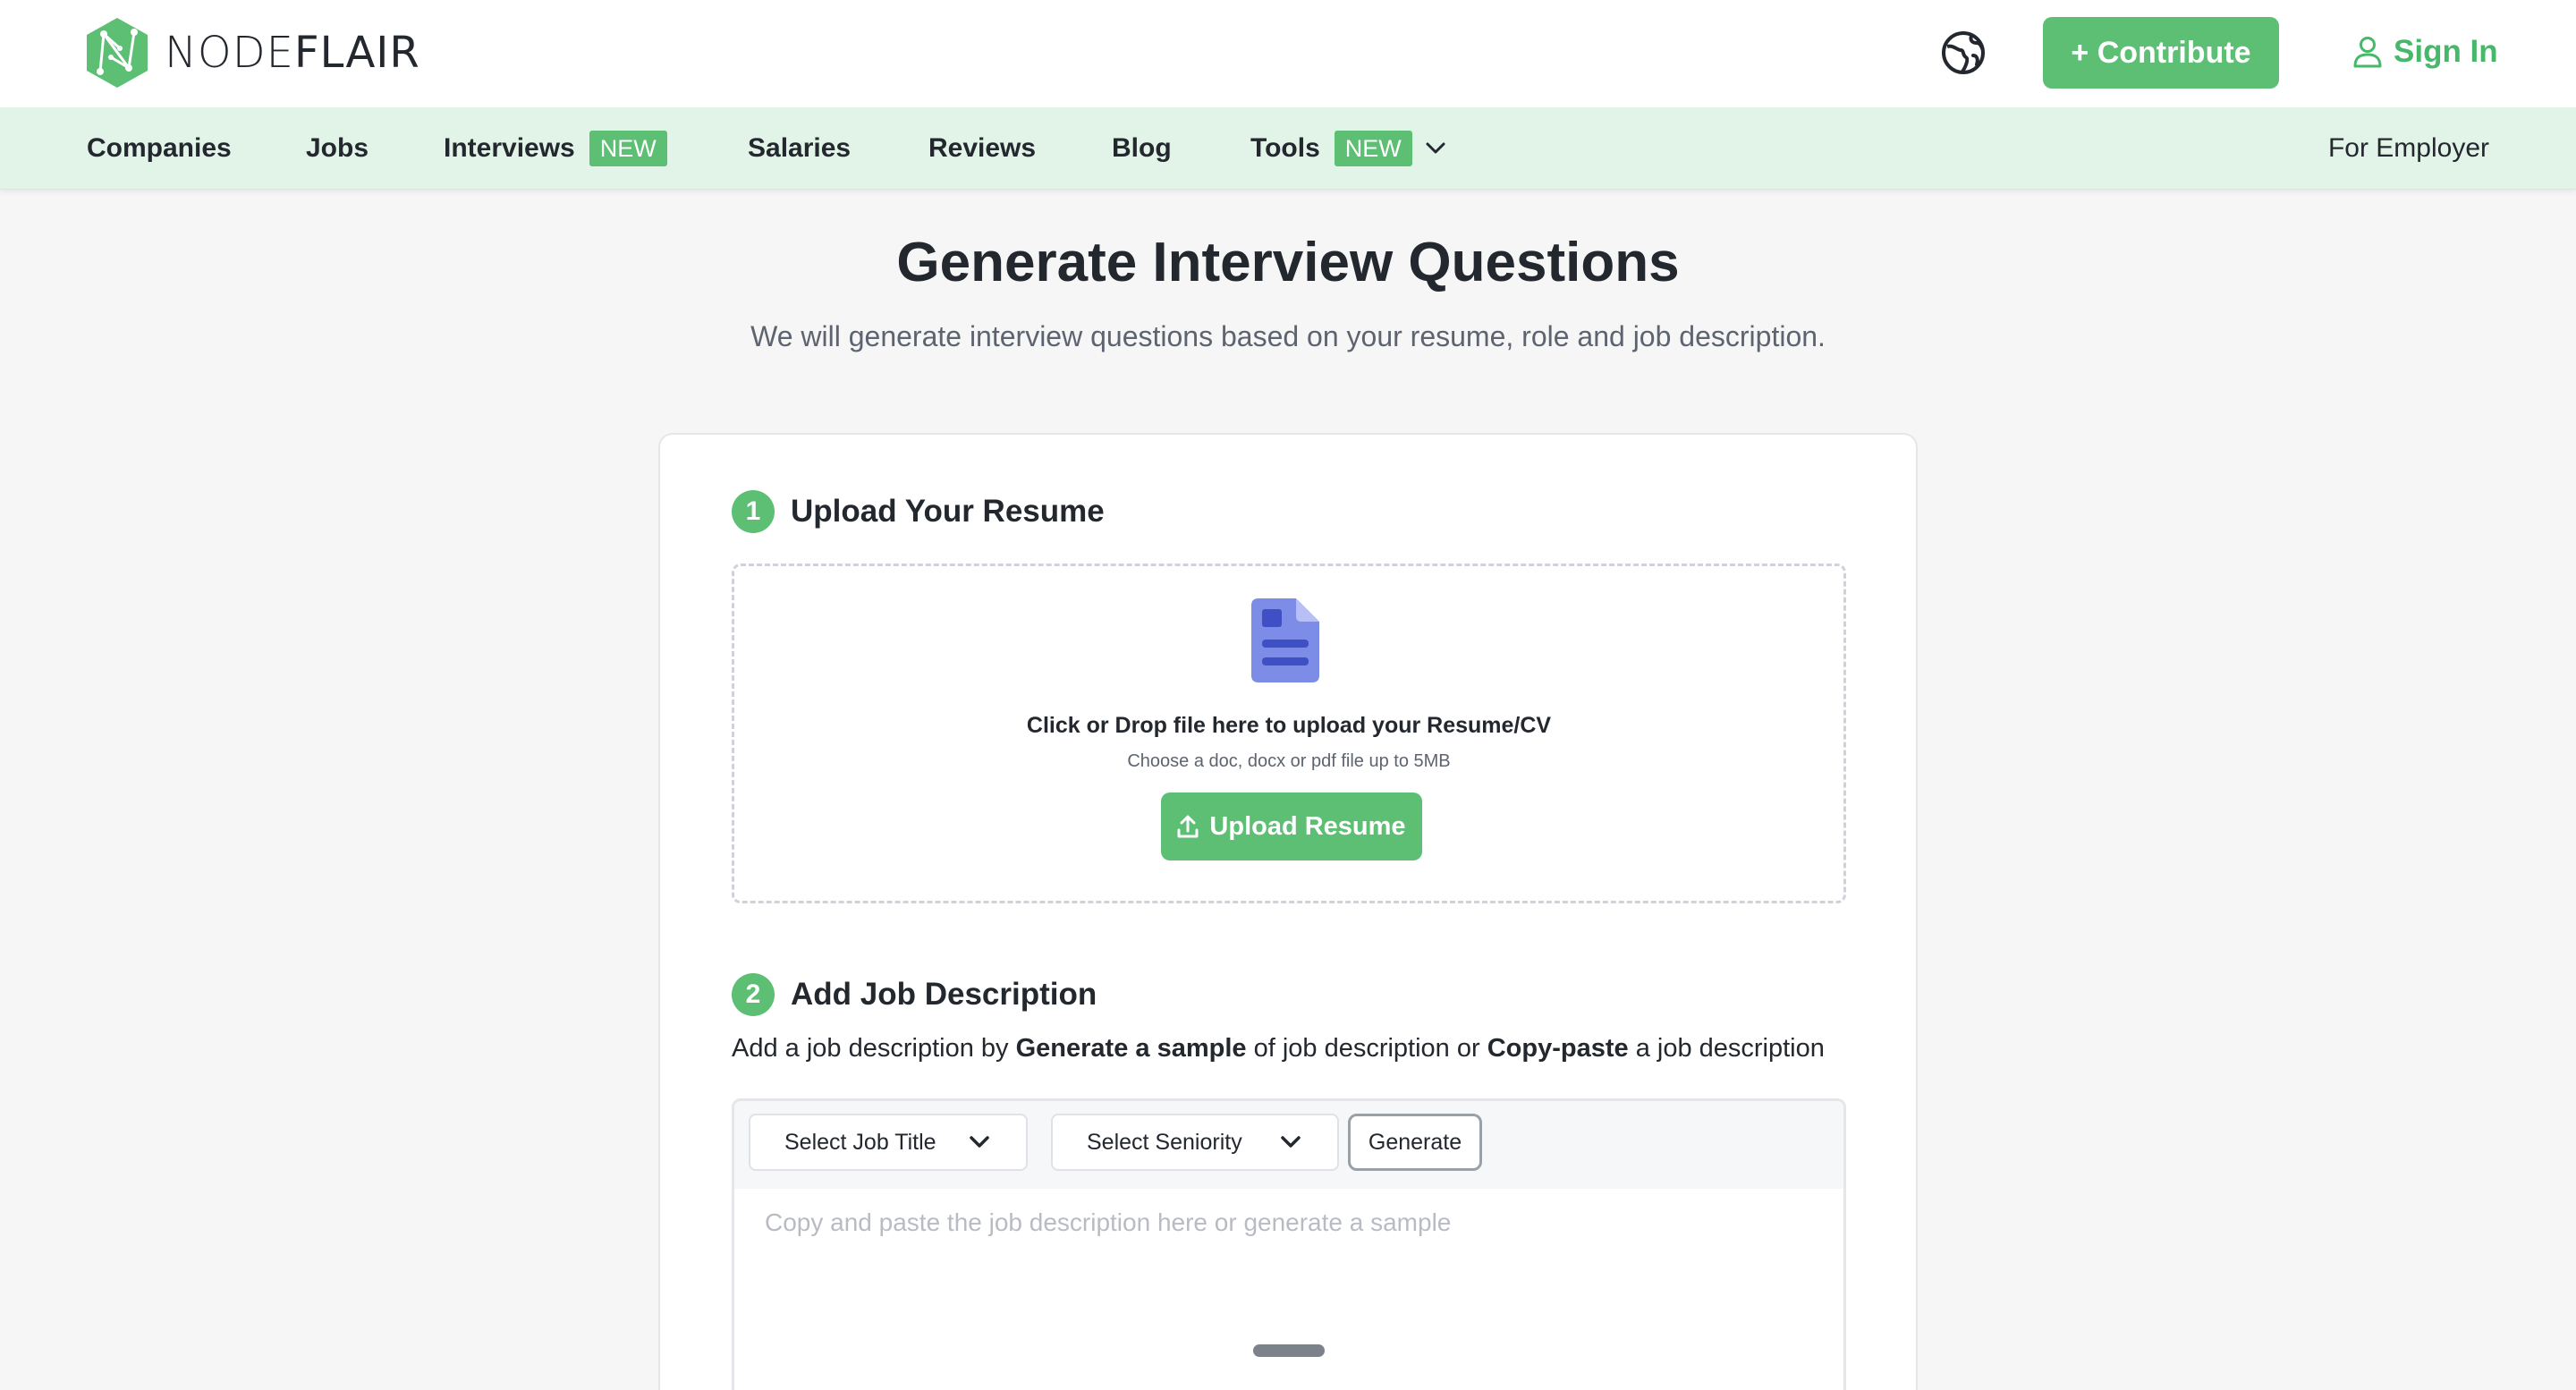 The image size is (2576, 1390). What do you see at coordinates (1288, 1289) in the screenshot?
I see `job-description-textarea` at bounding box center [1288, 1289].